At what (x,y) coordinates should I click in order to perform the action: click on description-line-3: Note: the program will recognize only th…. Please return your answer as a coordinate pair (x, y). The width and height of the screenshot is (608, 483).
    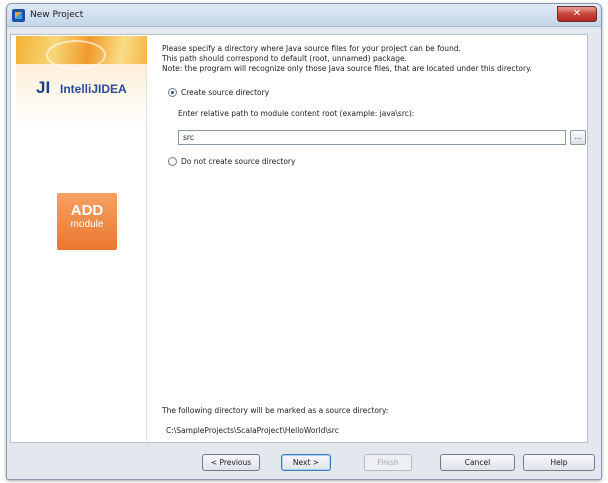
    Looking at the image, I should click on (347, 68).